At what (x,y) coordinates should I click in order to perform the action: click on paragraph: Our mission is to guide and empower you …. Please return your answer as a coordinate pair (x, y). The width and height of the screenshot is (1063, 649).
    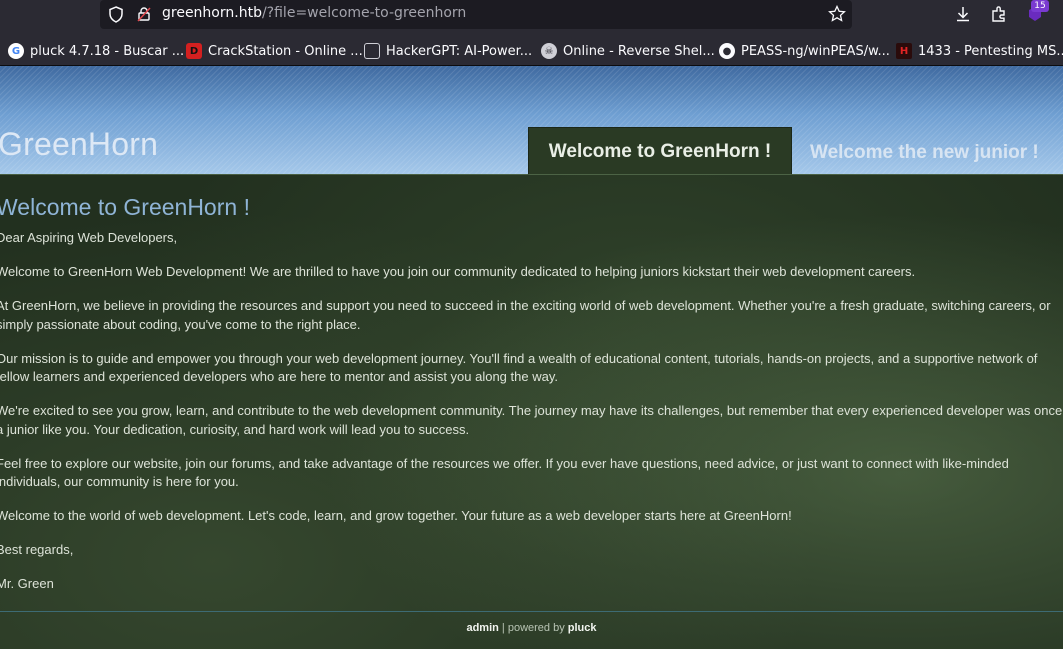
    Looking at the image, I should click on (519, 367).